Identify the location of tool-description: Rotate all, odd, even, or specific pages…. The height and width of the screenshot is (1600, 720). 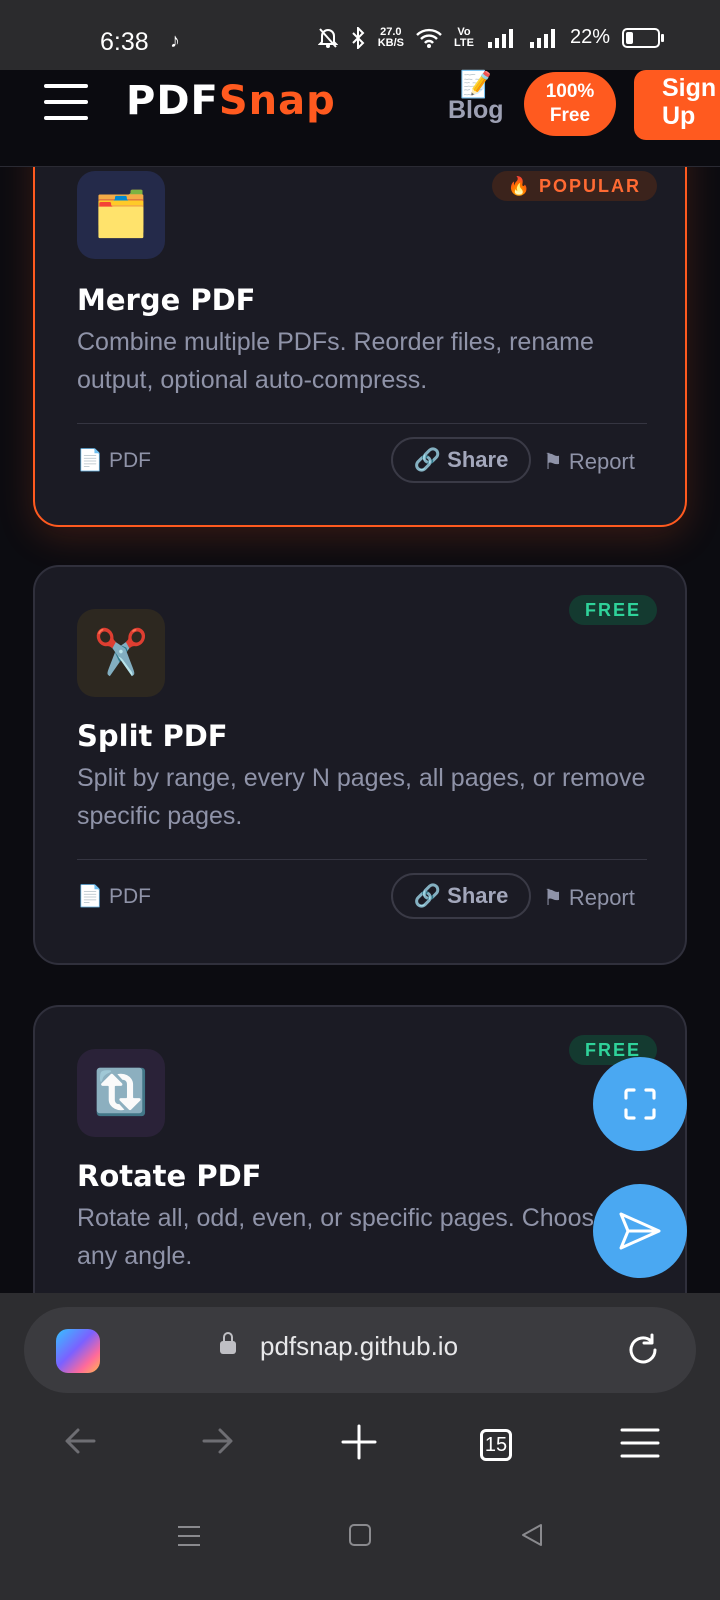
(342, 1237).